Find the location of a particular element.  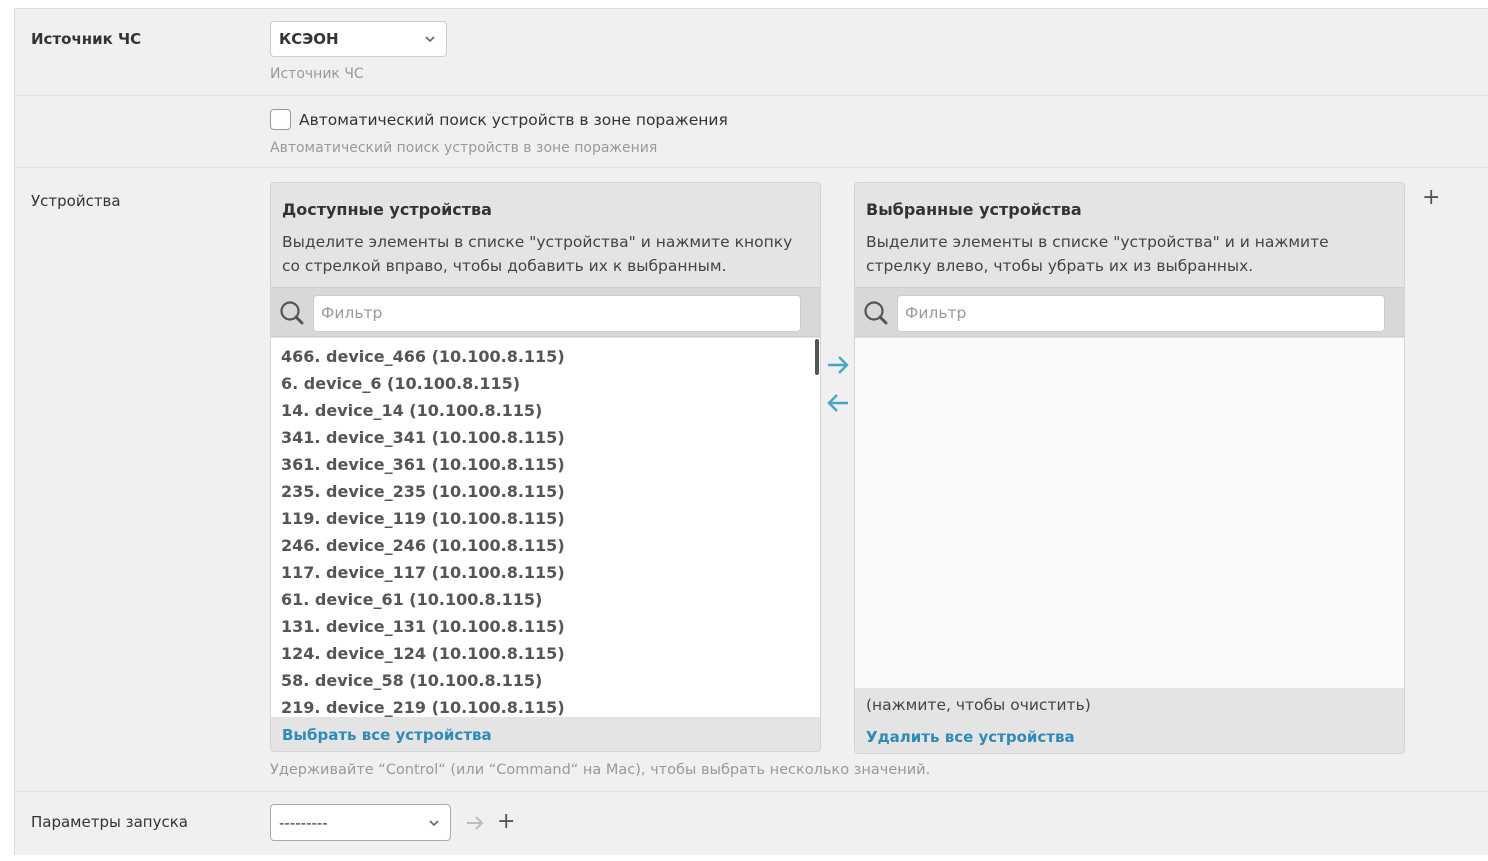

available-filter-input: Фильтр is located at coordinates (557, 313).